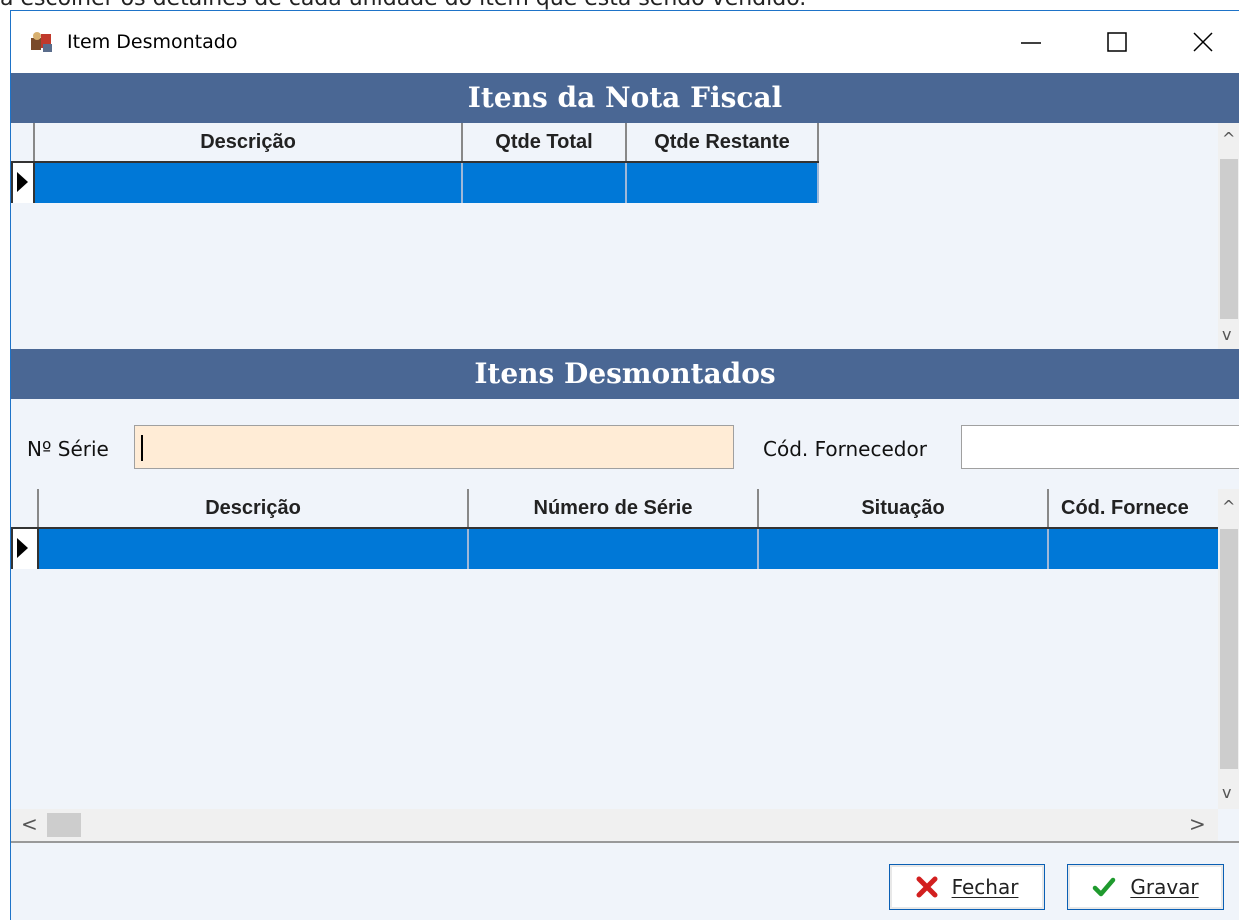 The width and height of the screenshot is (1239, 920). I want to click on gravar-label: Gravar, so click(1164, 887).